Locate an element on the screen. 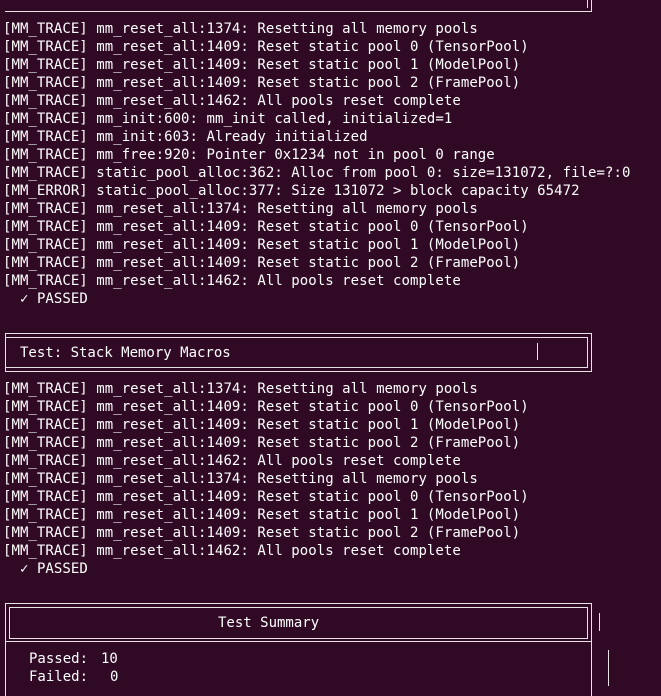 The height and width of the screenshot is (696, 661). test-header-top-border-inner is located at coordinates (296, 337).